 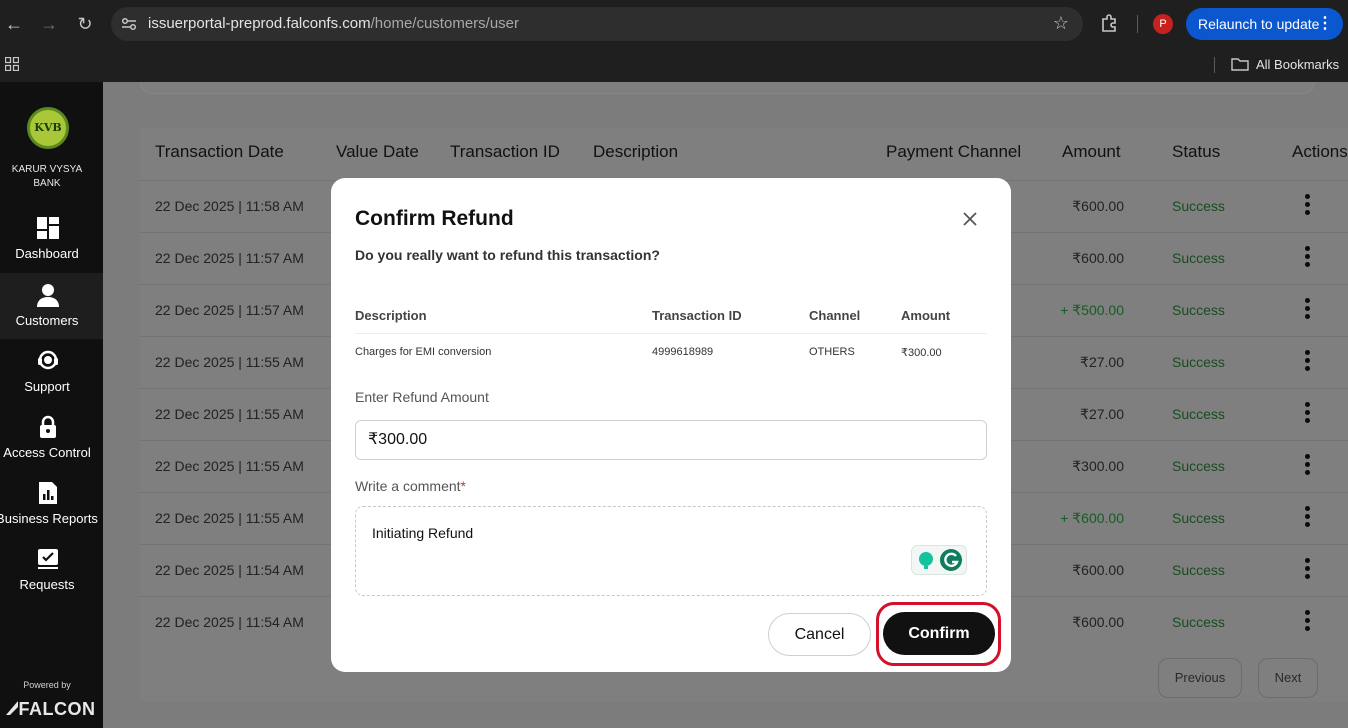 What do you see at coordinates (51, 570) in the screenshot?
I see `sidebar-item-requests: Requests` at bounding box center [51, 570].